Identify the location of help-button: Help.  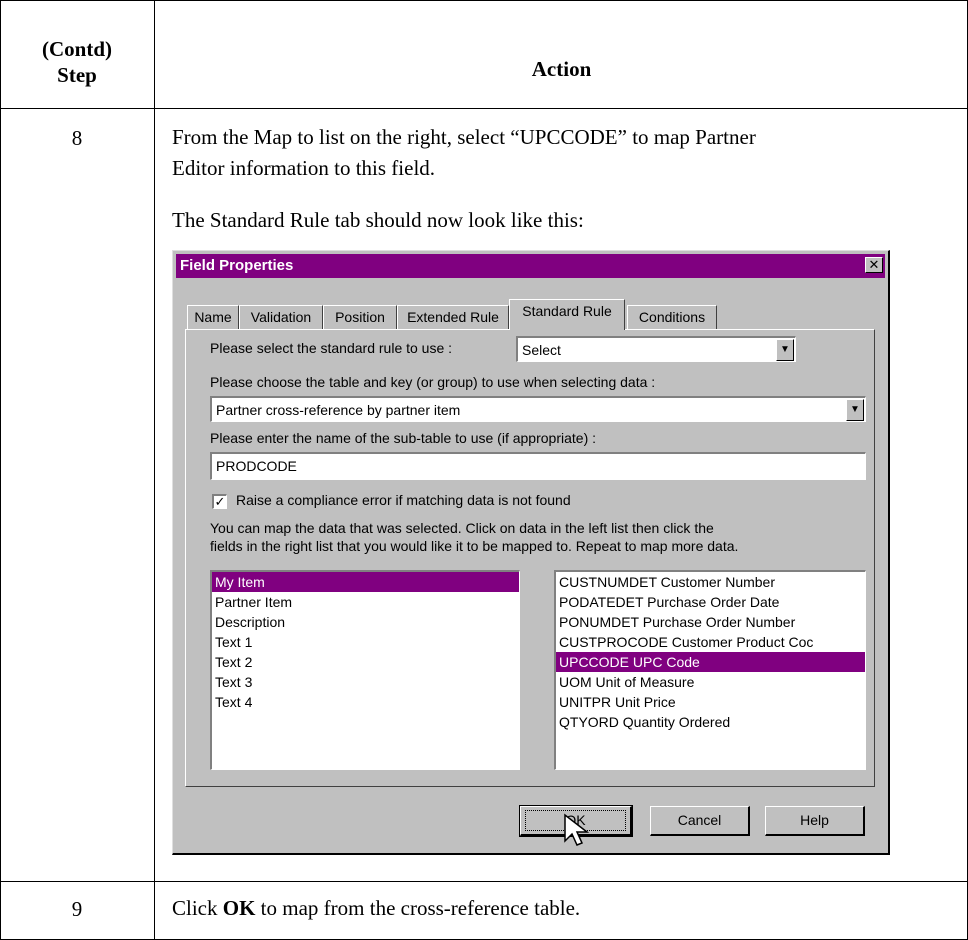
(815, 821).